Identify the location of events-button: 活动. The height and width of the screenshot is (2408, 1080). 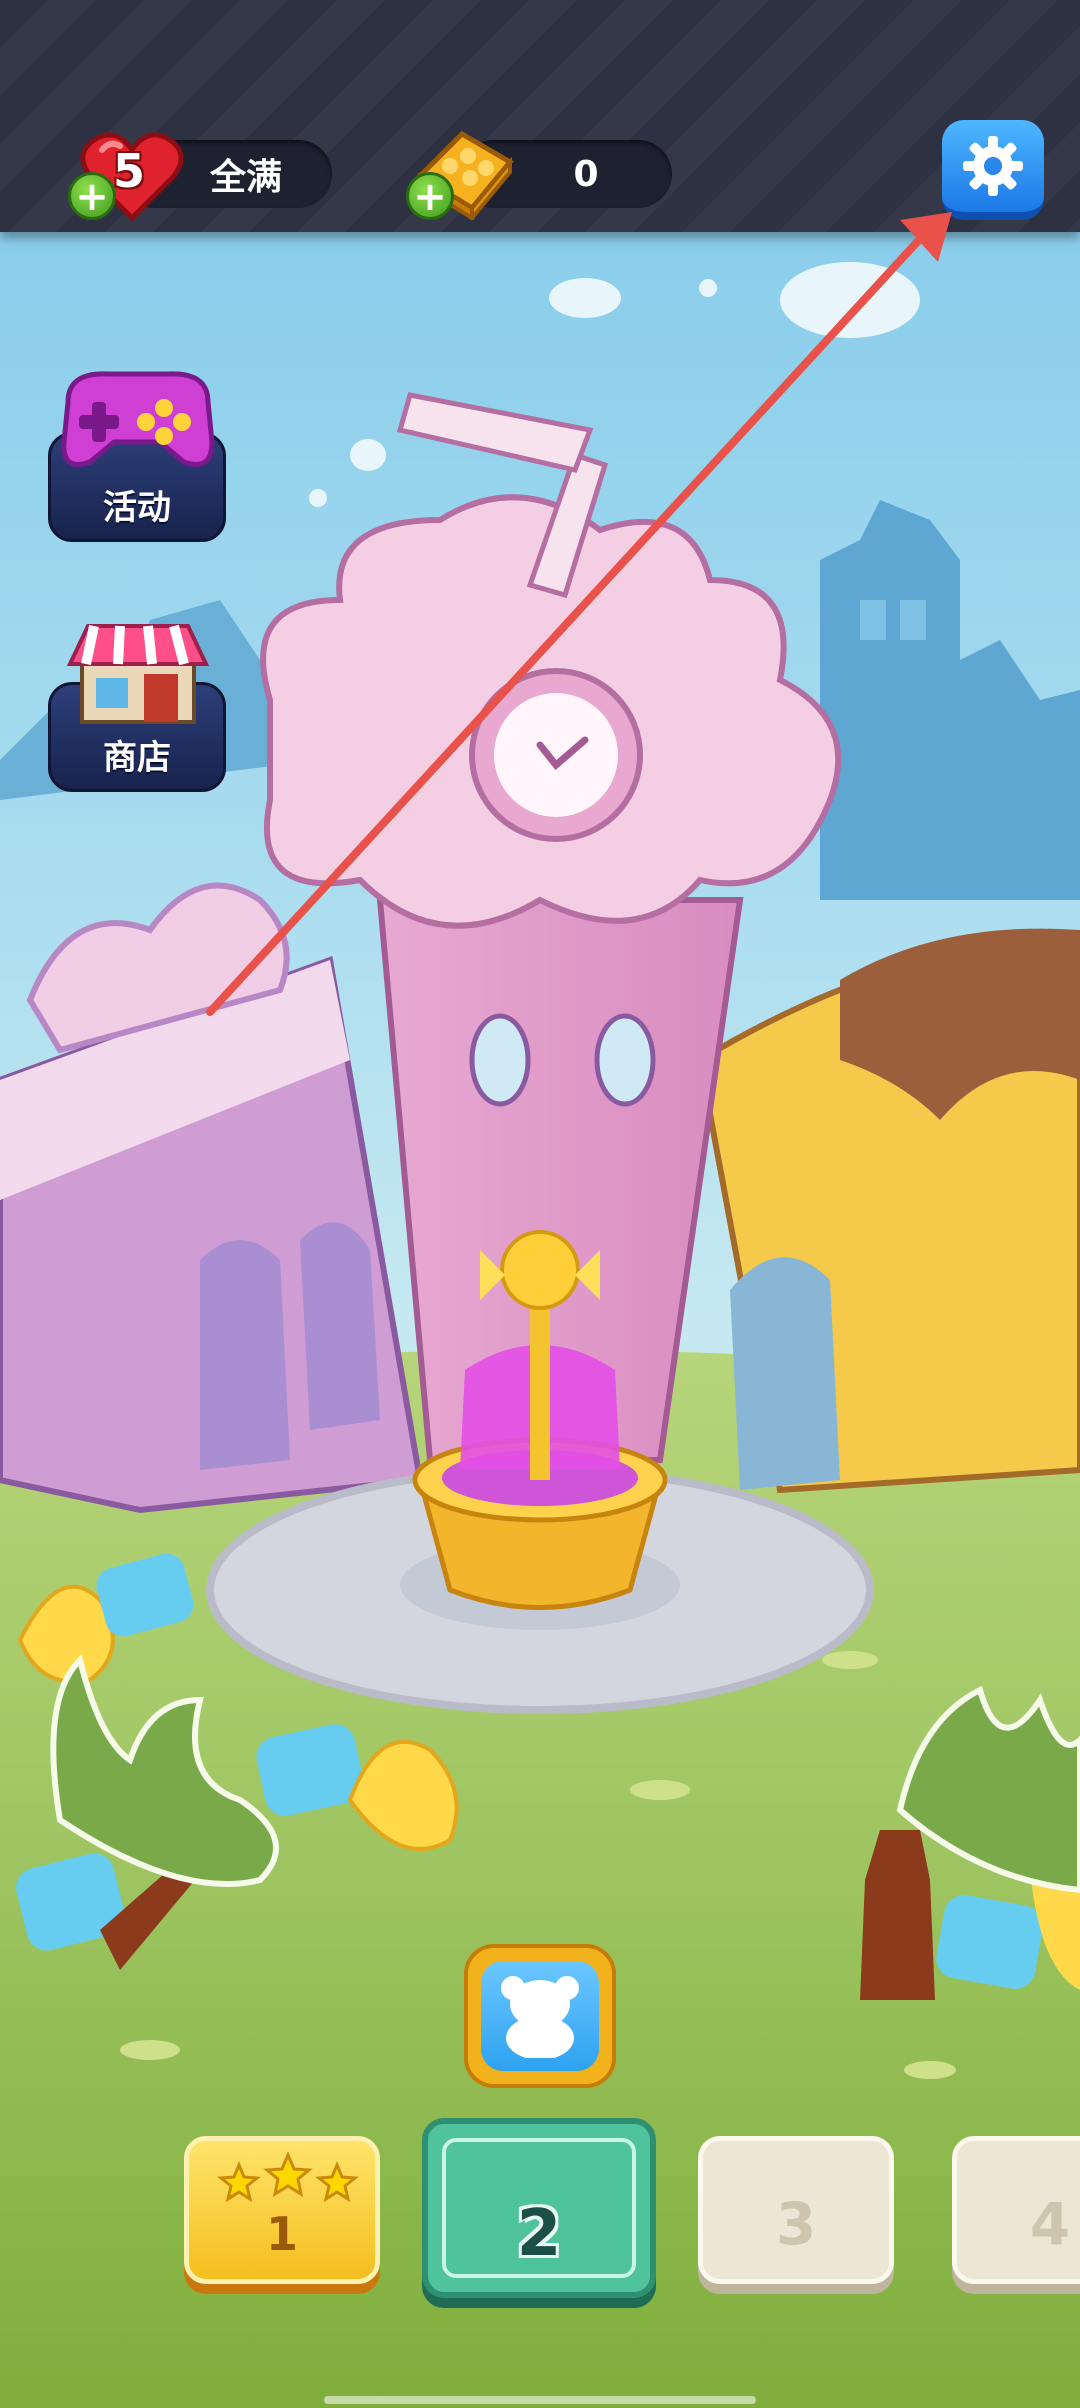
(137, 452).